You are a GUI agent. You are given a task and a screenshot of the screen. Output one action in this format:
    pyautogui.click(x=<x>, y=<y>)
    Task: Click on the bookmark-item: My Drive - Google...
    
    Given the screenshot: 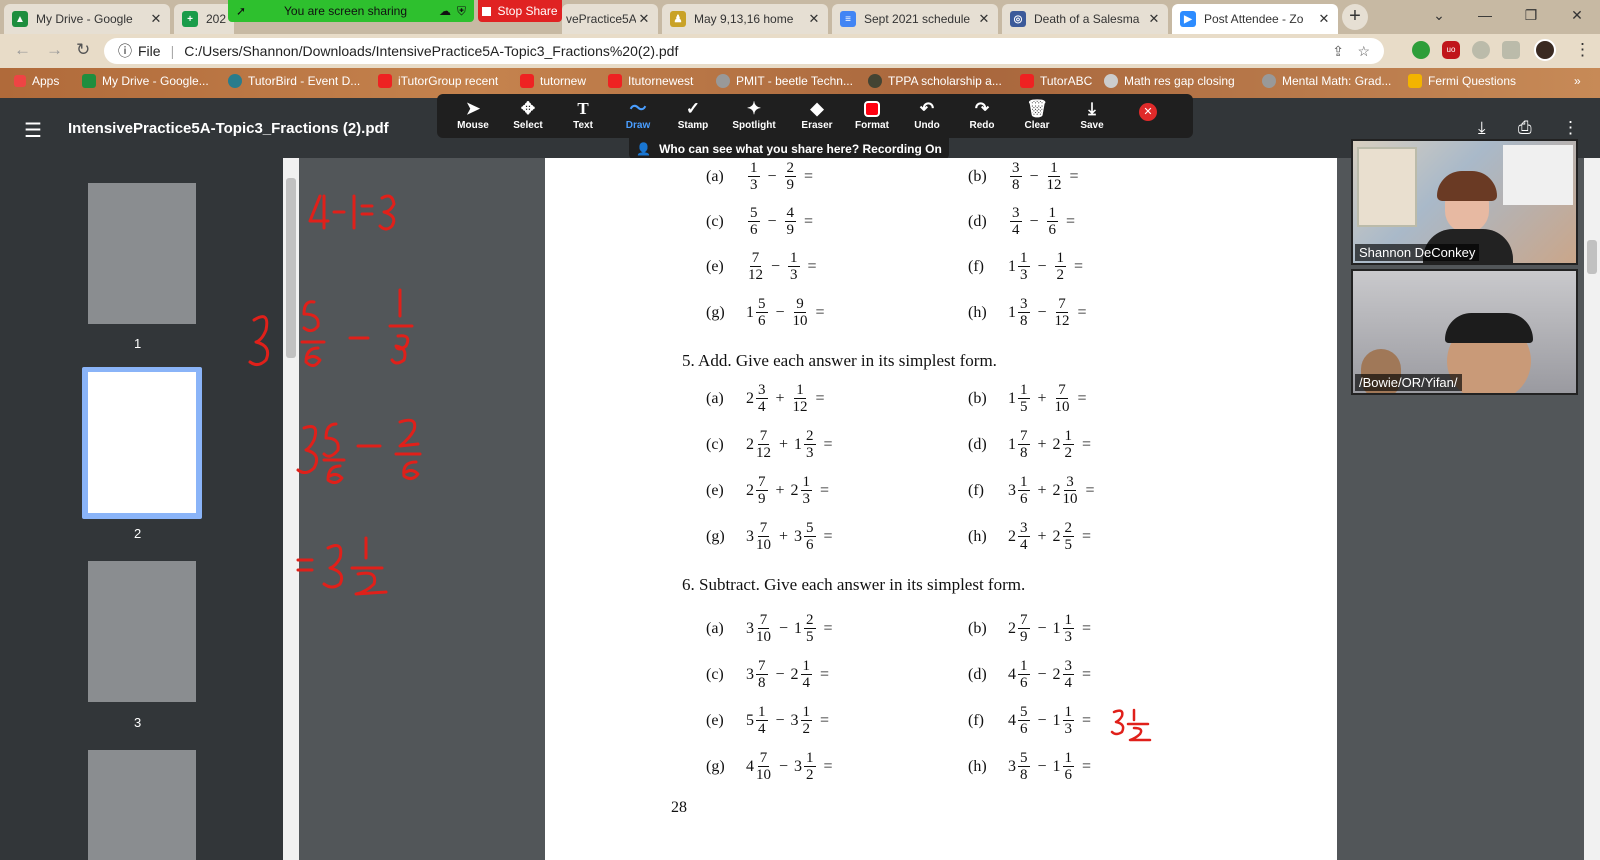 What is the action you would take?
    pyautogui.click(x=145, y=81)
    